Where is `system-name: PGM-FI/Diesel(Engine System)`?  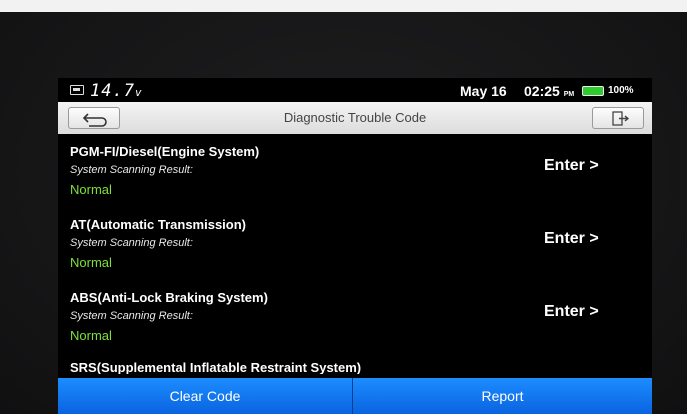
system-name: PGM-FI/Diesel(Engine System) is located at coordinates (165, 151).